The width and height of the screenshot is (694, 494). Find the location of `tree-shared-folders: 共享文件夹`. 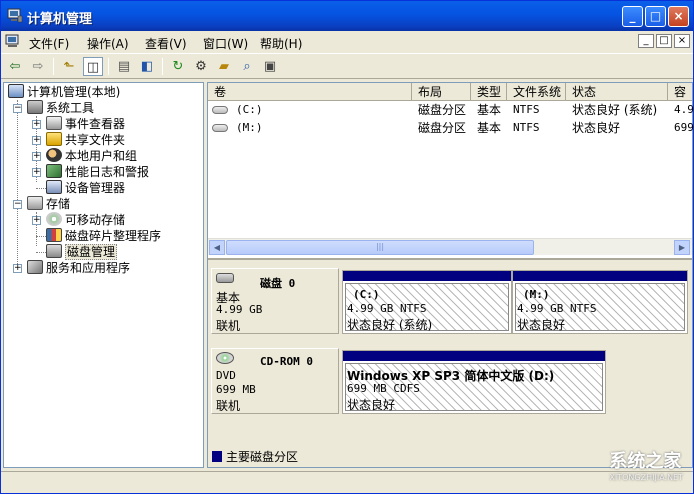

tree-shared-folders: 共享文件夹 is located at coordinates (85, 140).